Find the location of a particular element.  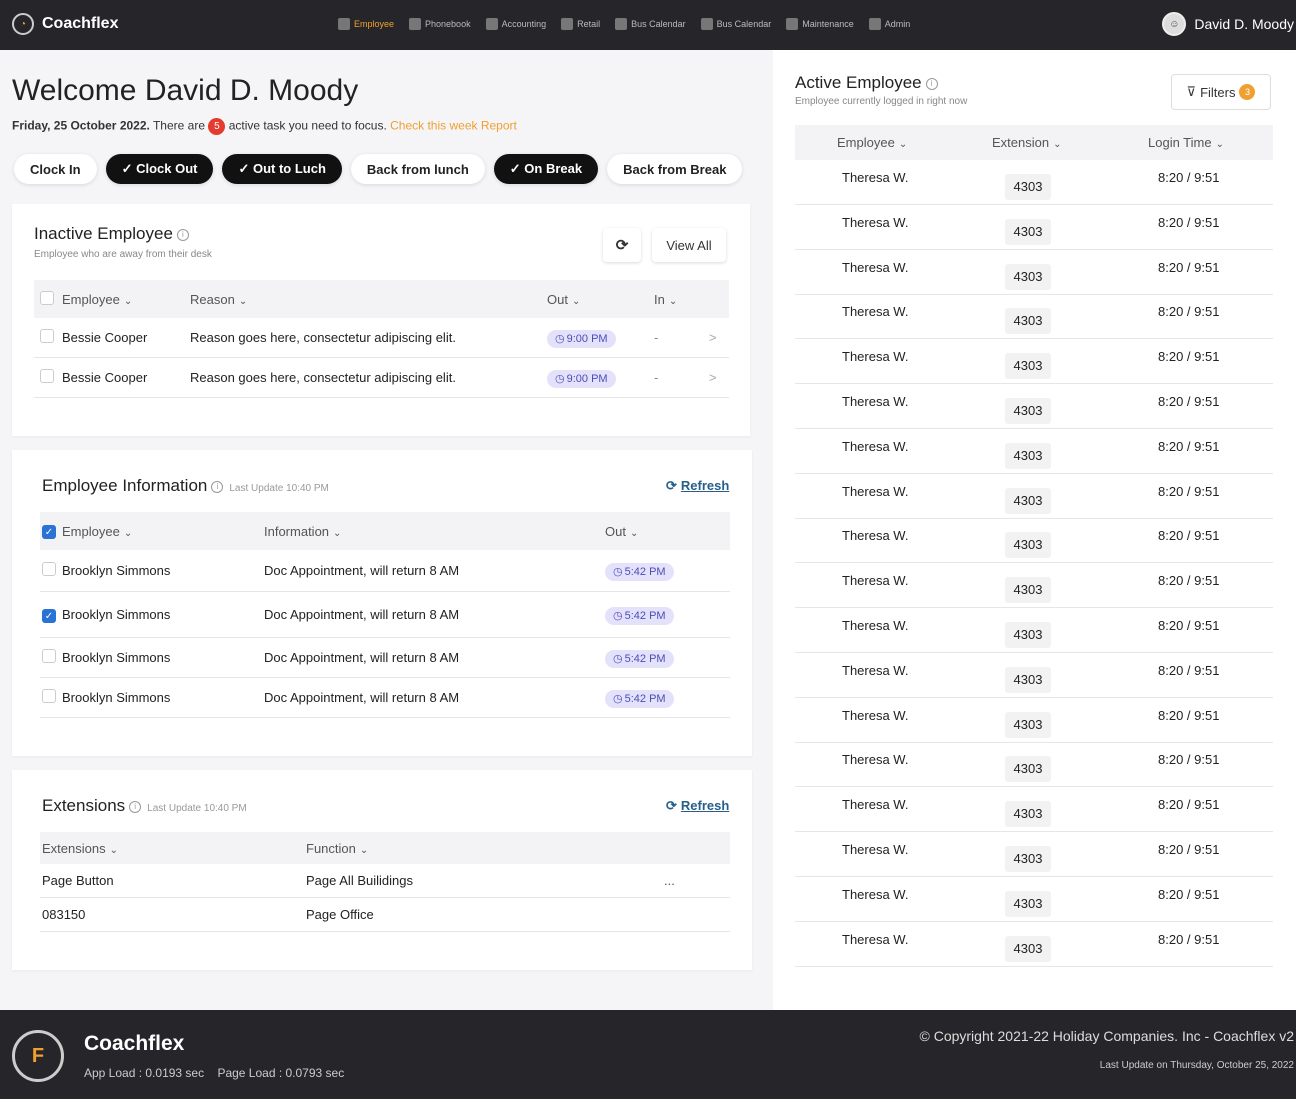

select-all-checkbox-cell: ✓ is located at coordinates (51, 531).